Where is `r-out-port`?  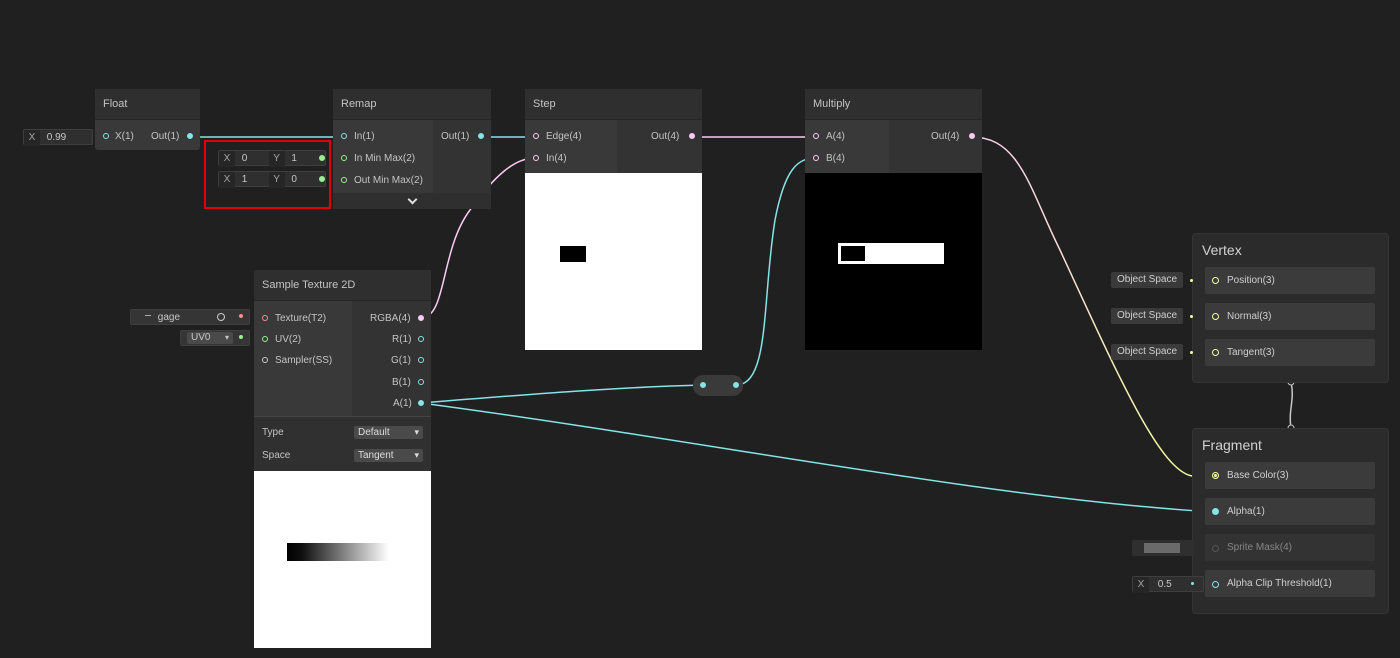
r-out-port is located at coordinates (421, 339).